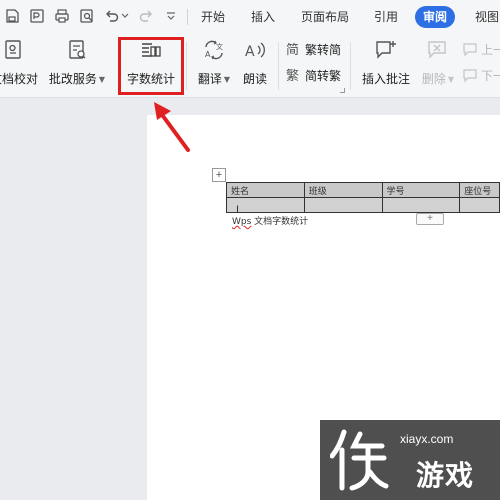 This screenshot has height=500, width=500. What do you see at coordinates (430, 219) in the screenshot?
I see `add-row-button: +` at bounding box center [430, 219].